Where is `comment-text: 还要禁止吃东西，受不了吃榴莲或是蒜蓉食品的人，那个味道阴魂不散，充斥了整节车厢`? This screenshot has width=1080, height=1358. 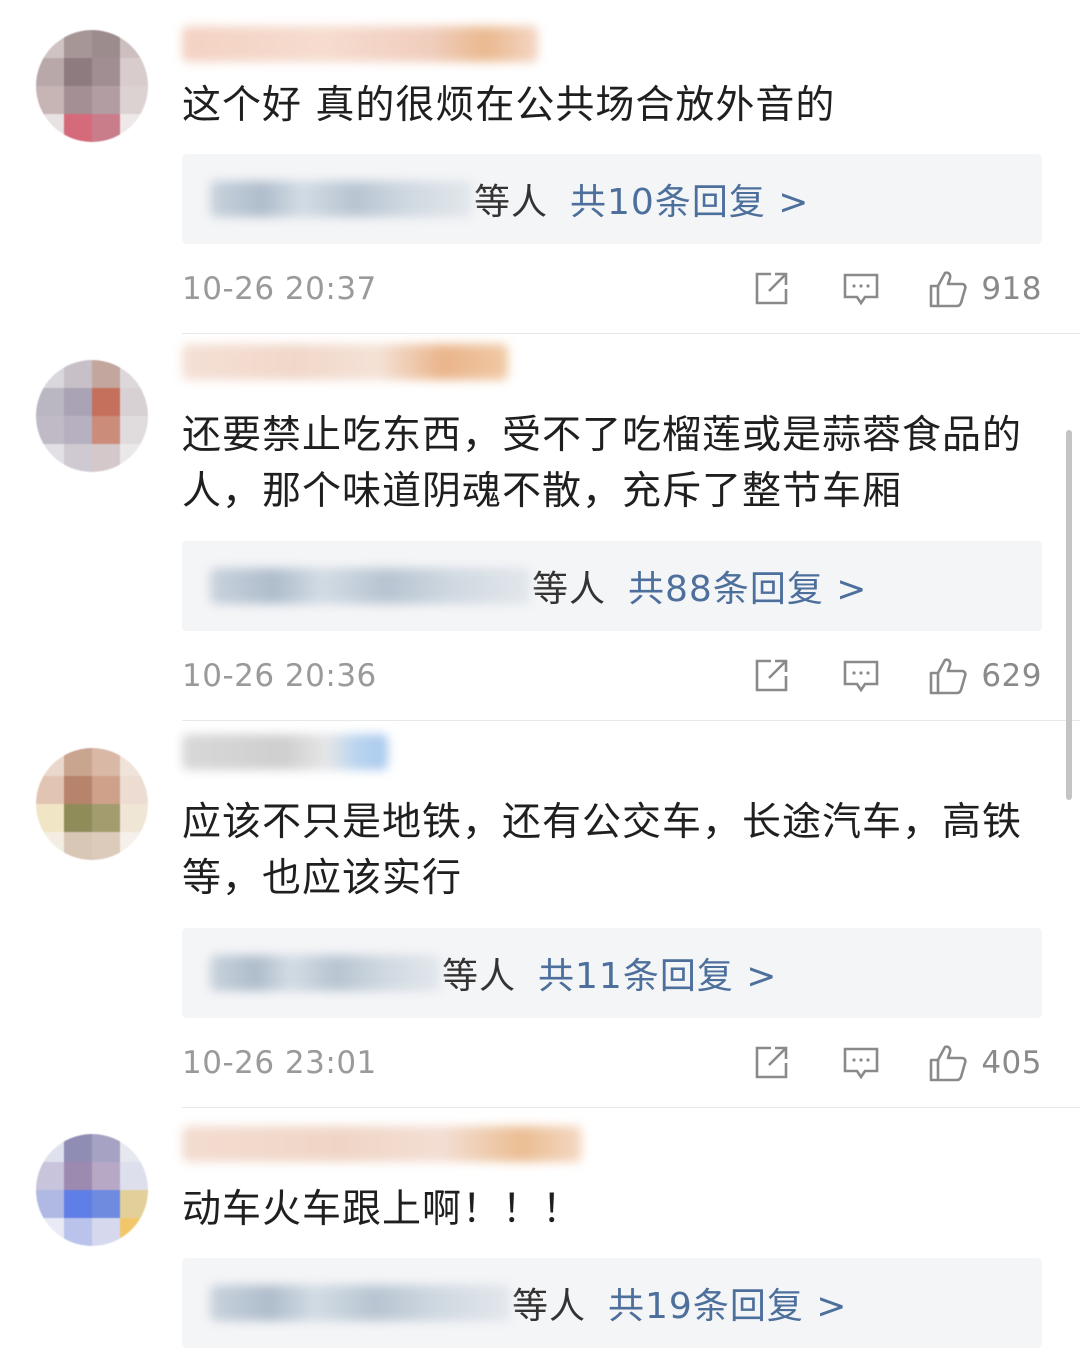
comment-text: 还要禁止吃东西，受不了吃榴莲或是蒜蓉食品的人，那个味道阴魂不散，充斥了整节车厢 is located at coordinates (602, 463).